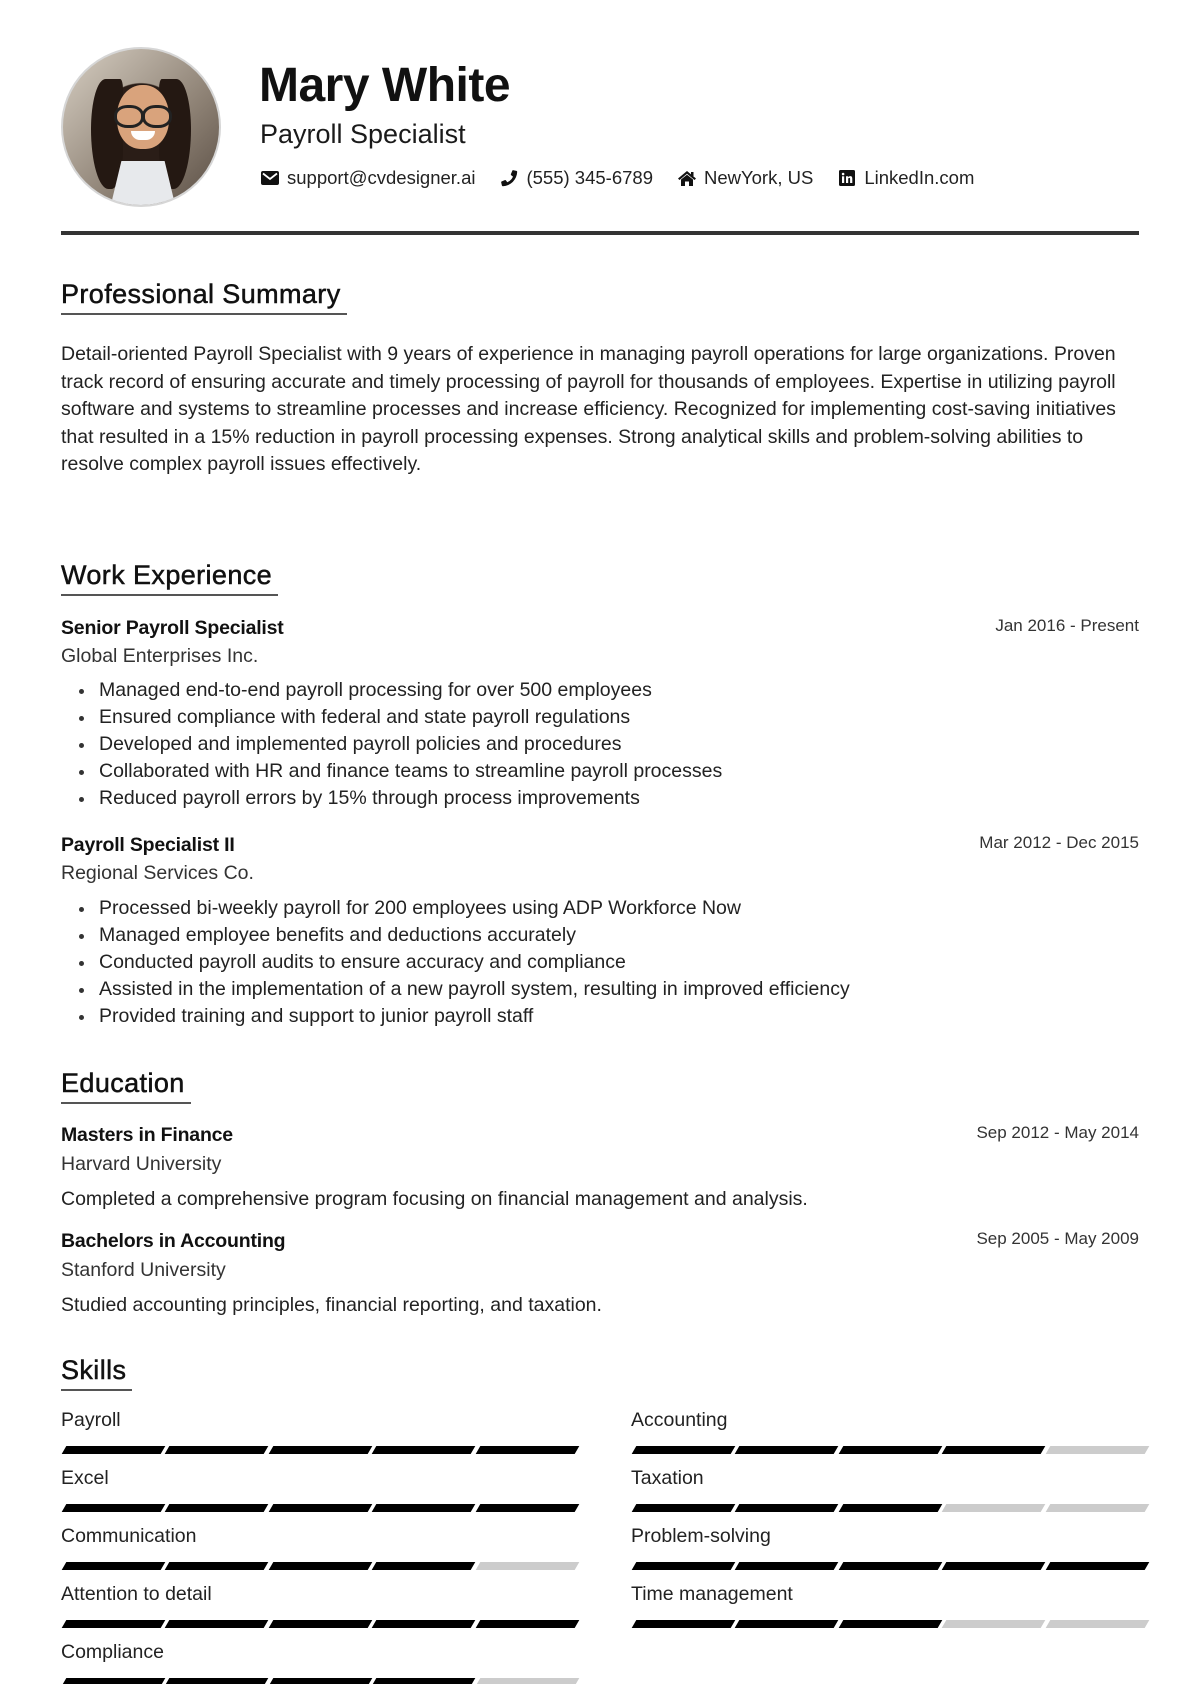  I want to click on contact-email-text: support@cvdesigner.ai, so click(381, 177).